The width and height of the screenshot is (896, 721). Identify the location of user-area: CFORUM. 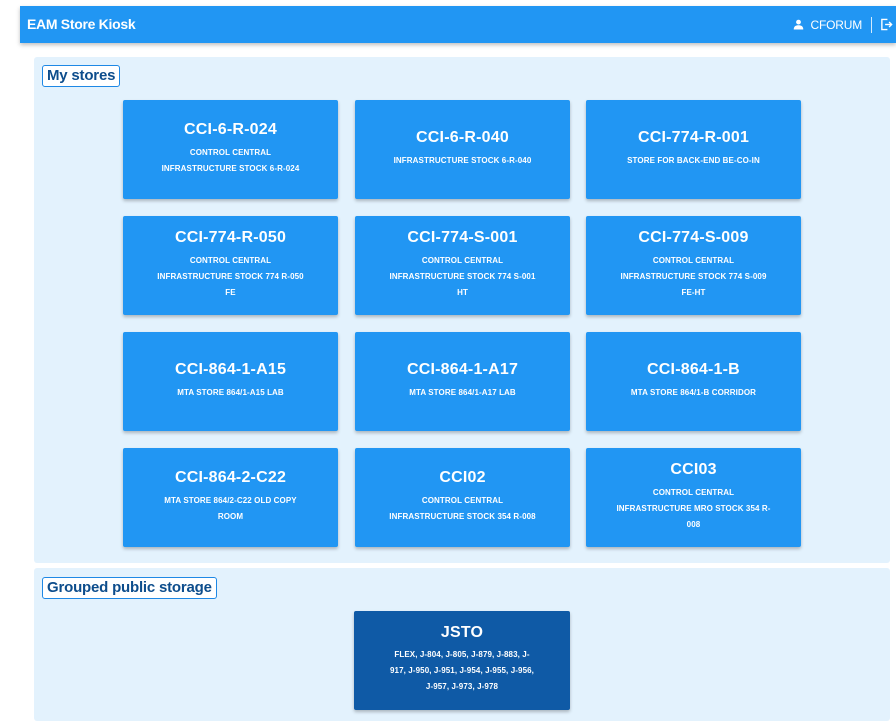
(844, 24).